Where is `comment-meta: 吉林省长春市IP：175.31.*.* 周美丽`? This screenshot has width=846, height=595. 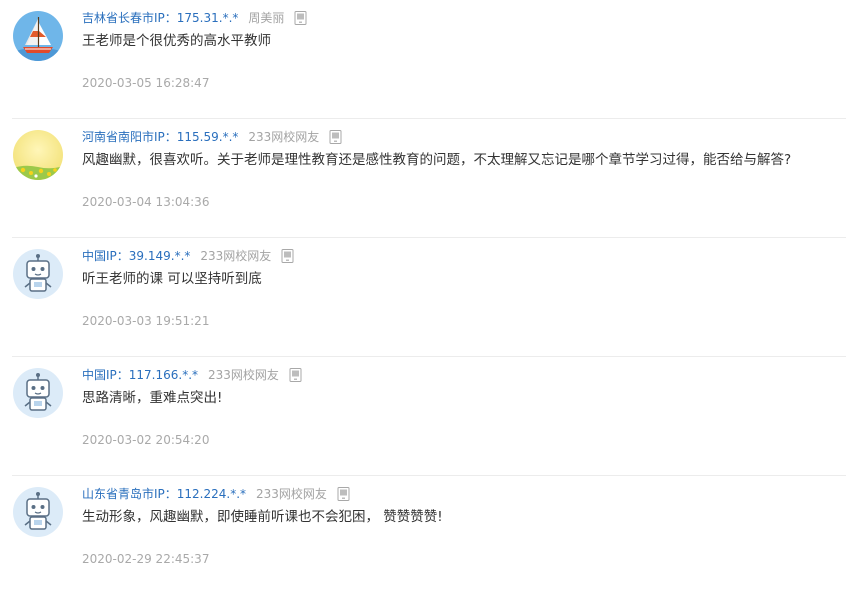
comment-meta: 吉林省长春市IP：175.31.*.* 周美丽 is located at coordinates (194, 18).